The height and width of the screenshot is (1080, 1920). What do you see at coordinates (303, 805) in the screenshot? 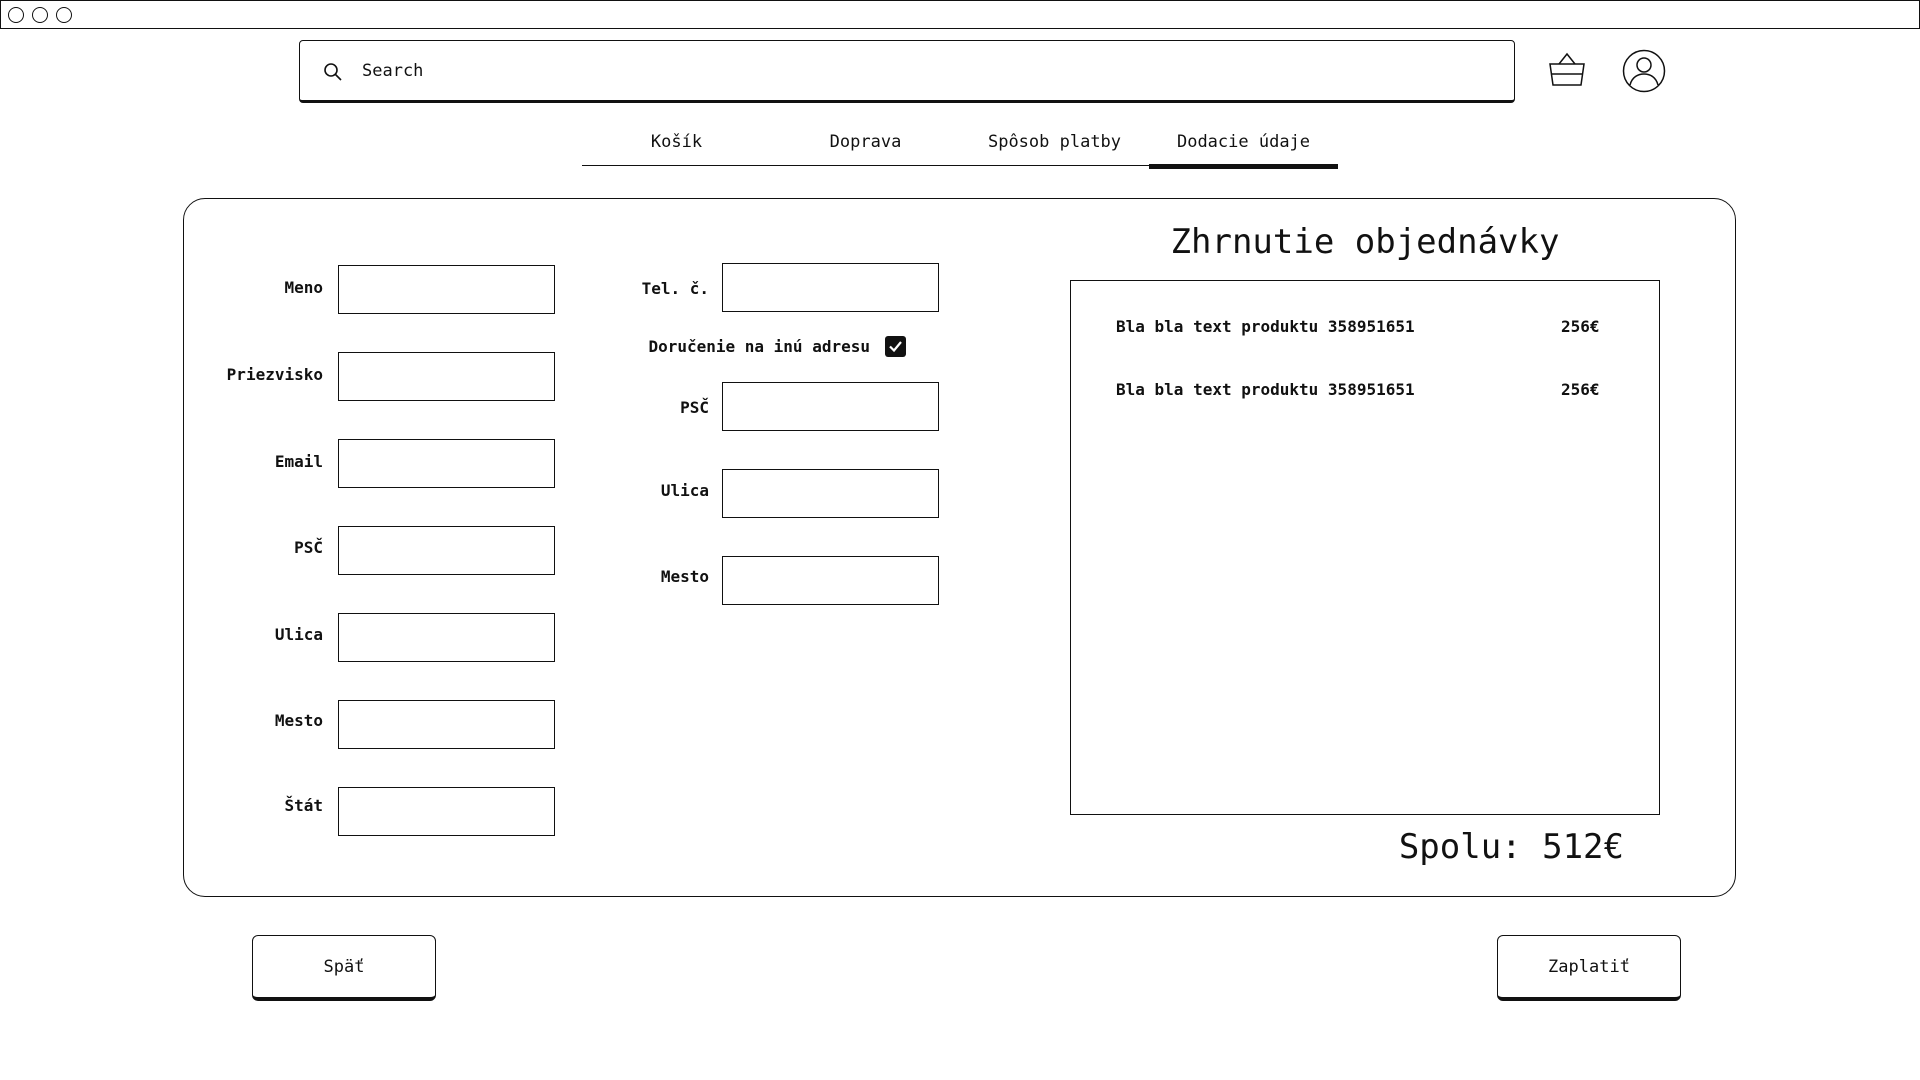
I see `label-stat: Štát` at bounding box center [303, 805].